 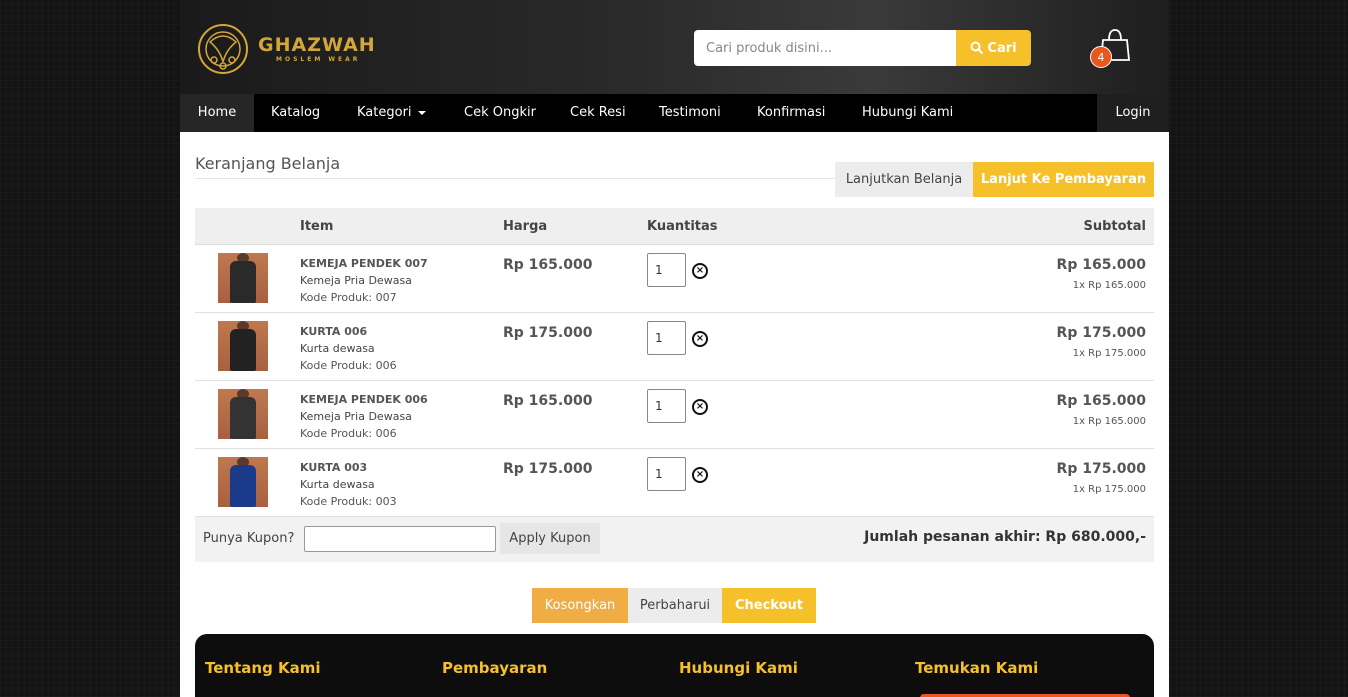 What do you see at coordinates (550, 538) in the screenshot?
I see `apply-coupon-button: Apply Kupon` at bounding box center [550, 538].